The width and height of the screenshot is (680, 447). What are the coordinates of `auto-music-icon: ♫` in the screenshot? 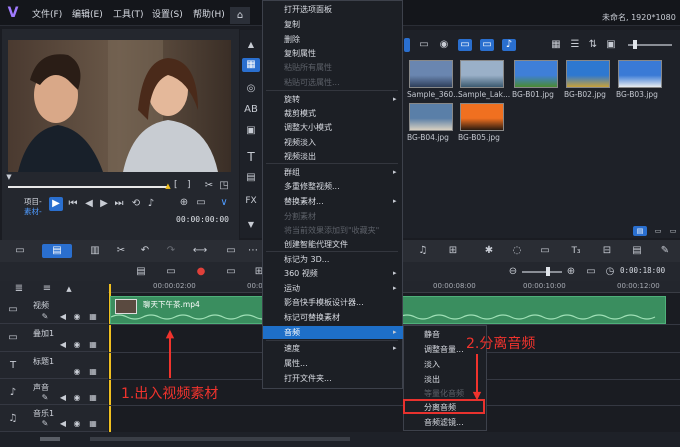 It's located at (423, 251).